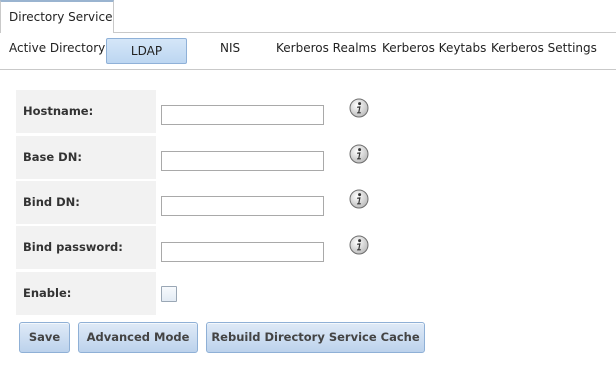  What do you see at coordinates (44, 337) in the screenshot?
I see `save-button: Save` at bounding box center [44, 337].